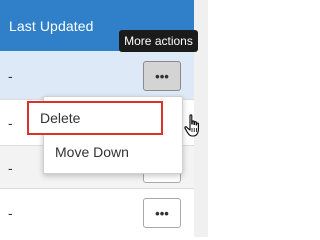 This screenshot has height=240, width=320. I want to click on hand-pointer-icon, so click(191, 125).